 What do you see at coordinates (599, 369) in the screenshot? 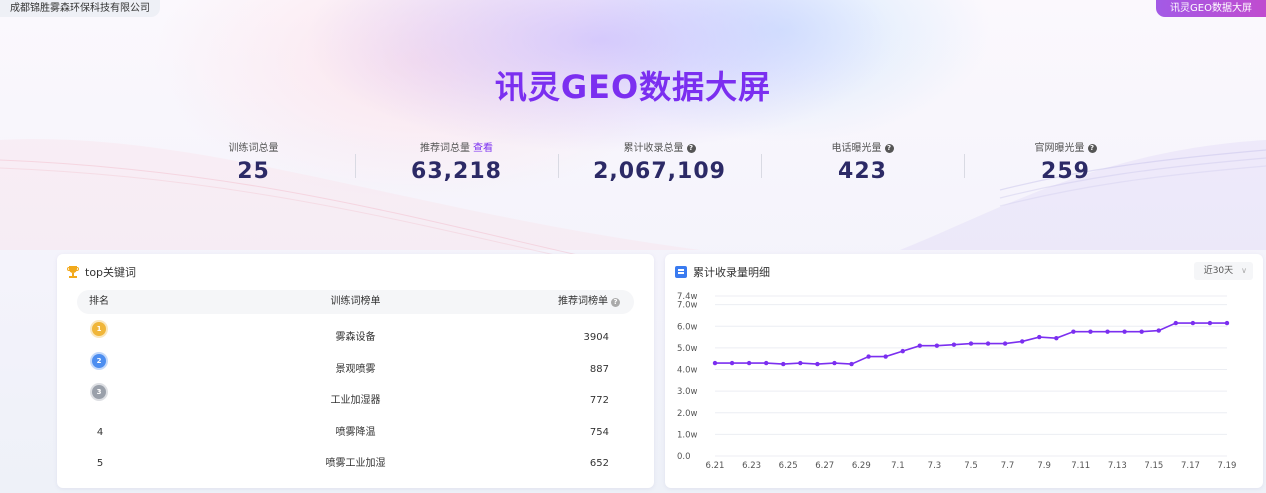
I see `keyword-count: 887` at bounding box center [599, 369].